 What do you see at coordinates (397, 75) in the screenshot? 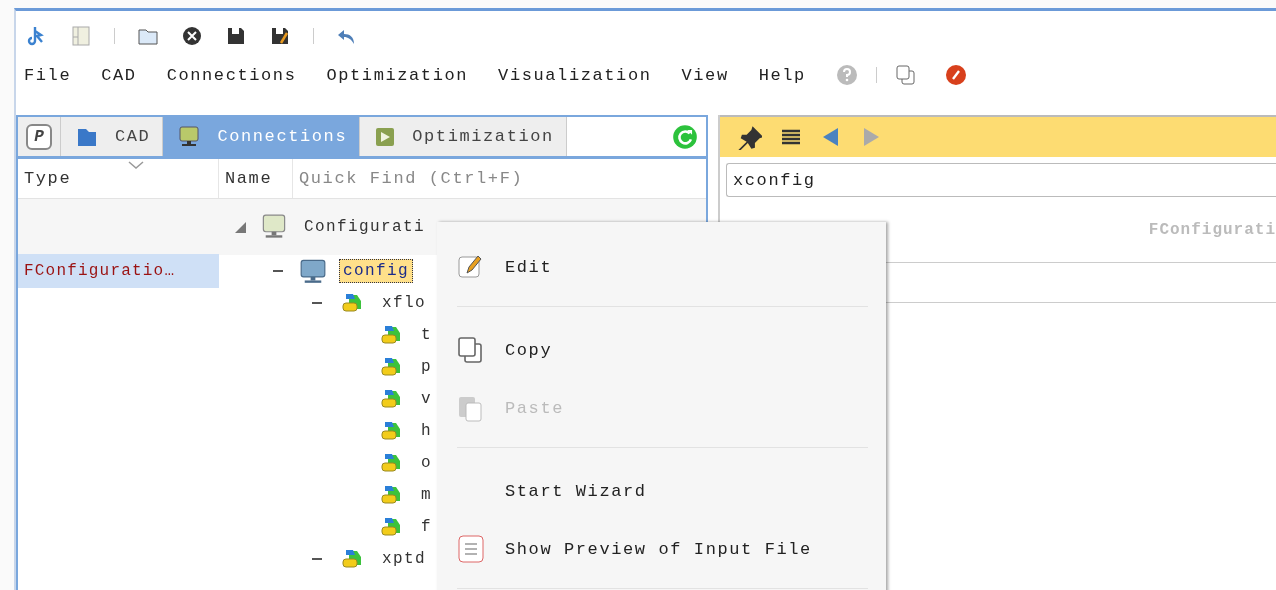
I see `menu-item: Optimization` at bounding box center [397, 75].